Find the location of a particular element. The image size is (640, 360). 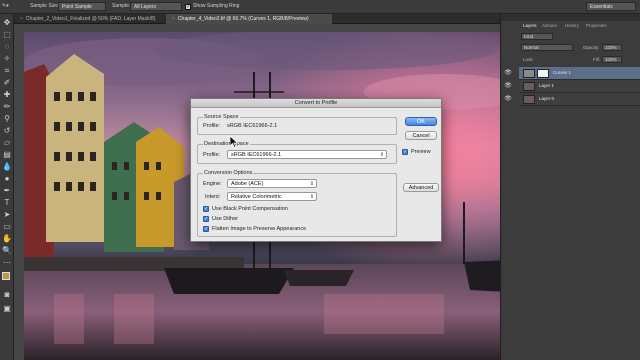

source-profile-value: sRGB IEC61966-2.1 is located at coordinates (252, 126).